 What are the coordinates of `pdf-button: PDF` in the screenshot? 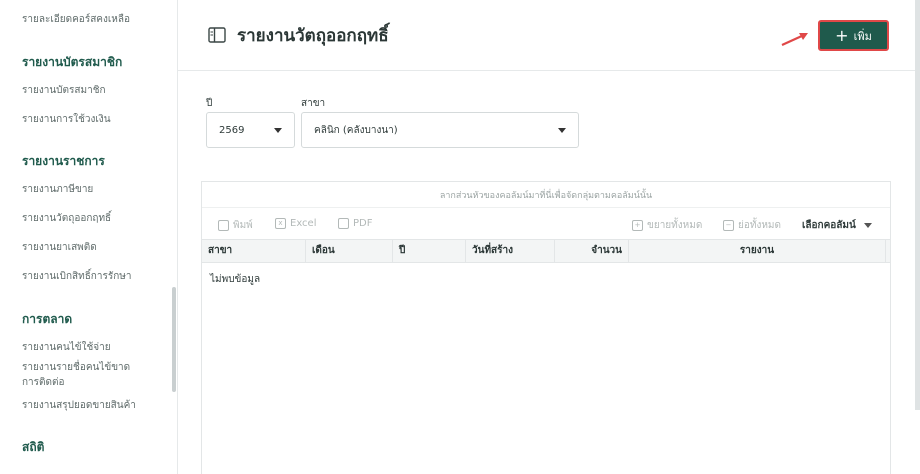 It's located at (355, 223).